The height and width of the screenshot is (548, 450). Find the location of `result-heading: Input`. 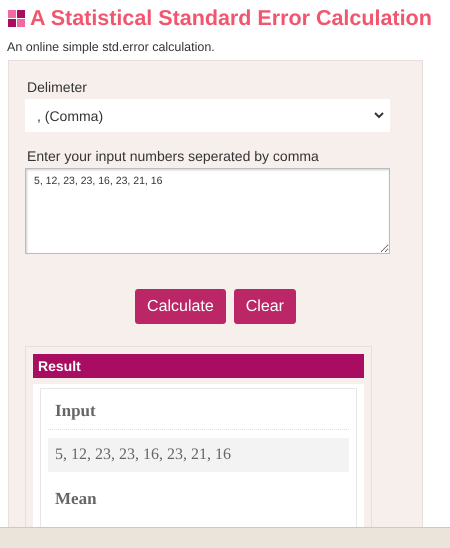

result-heading: Input is located at coordinates (198, 415).